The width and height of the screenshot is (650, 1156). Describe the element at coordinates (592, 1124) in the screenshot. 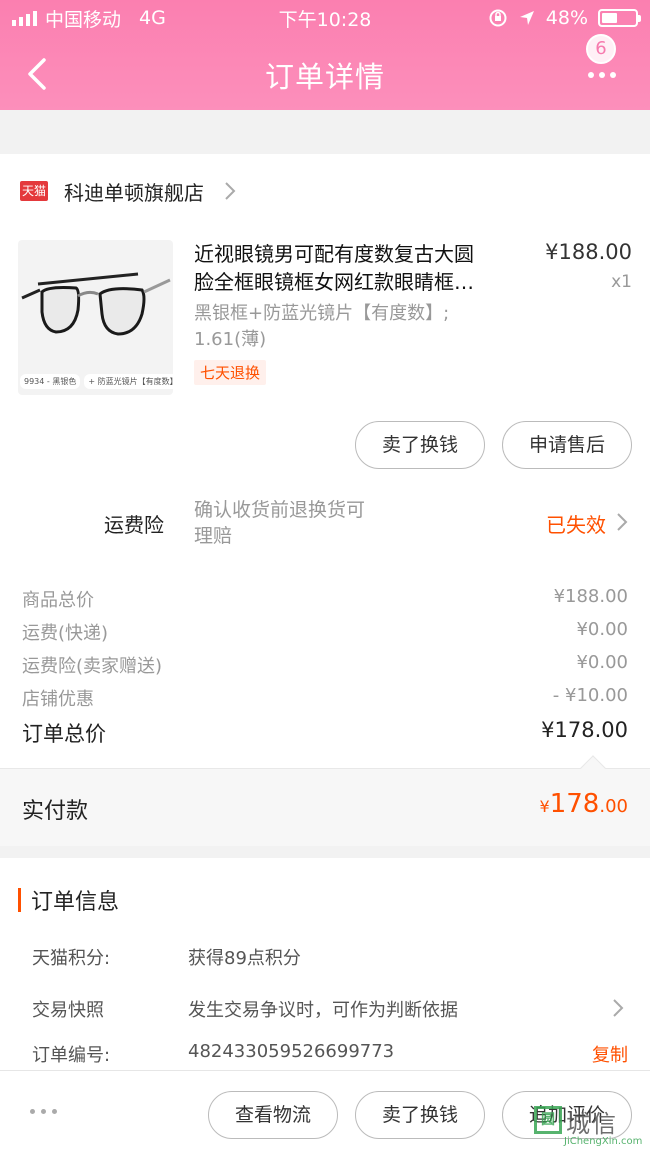

I see `watermark-text: 城信` at that location.